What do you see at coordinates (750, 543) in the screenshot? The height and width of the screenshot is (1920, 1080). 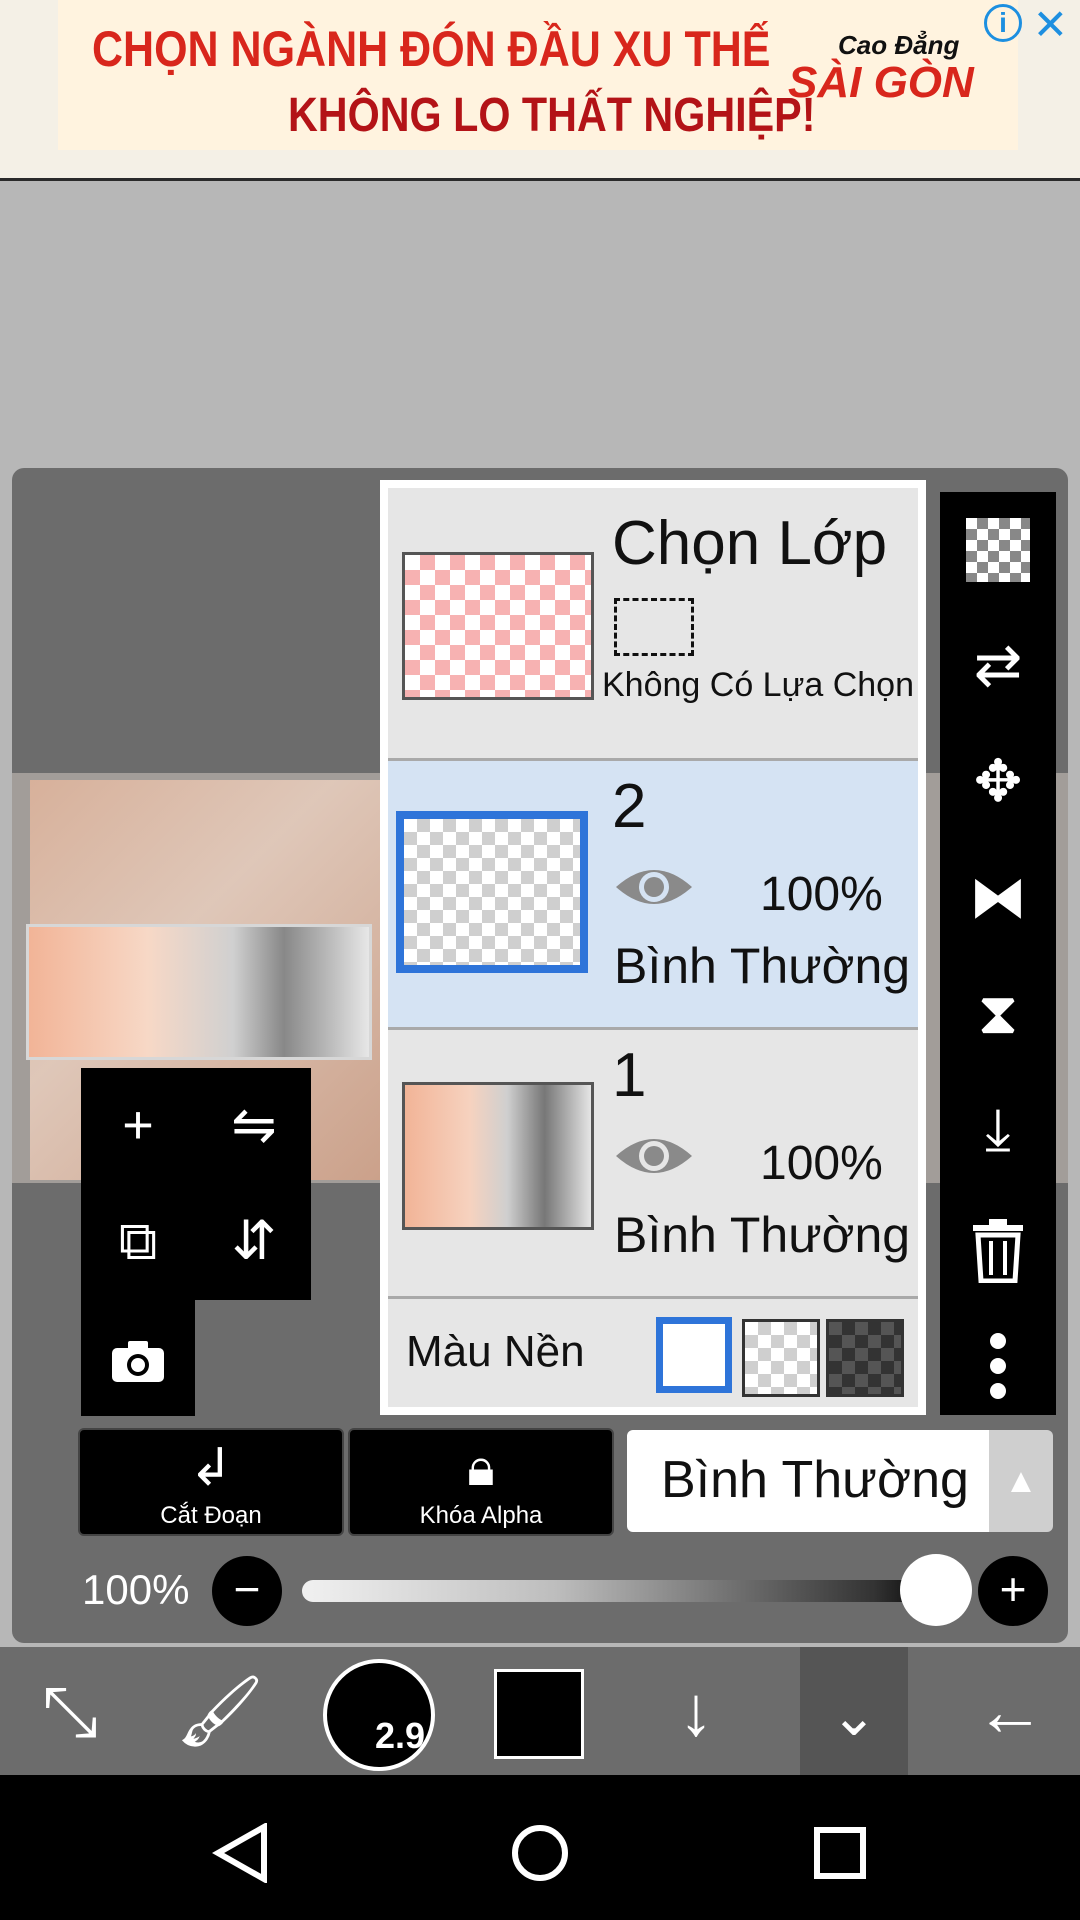 I see `selection-title: Chọn Lớp` at bounding box center [750, 543].